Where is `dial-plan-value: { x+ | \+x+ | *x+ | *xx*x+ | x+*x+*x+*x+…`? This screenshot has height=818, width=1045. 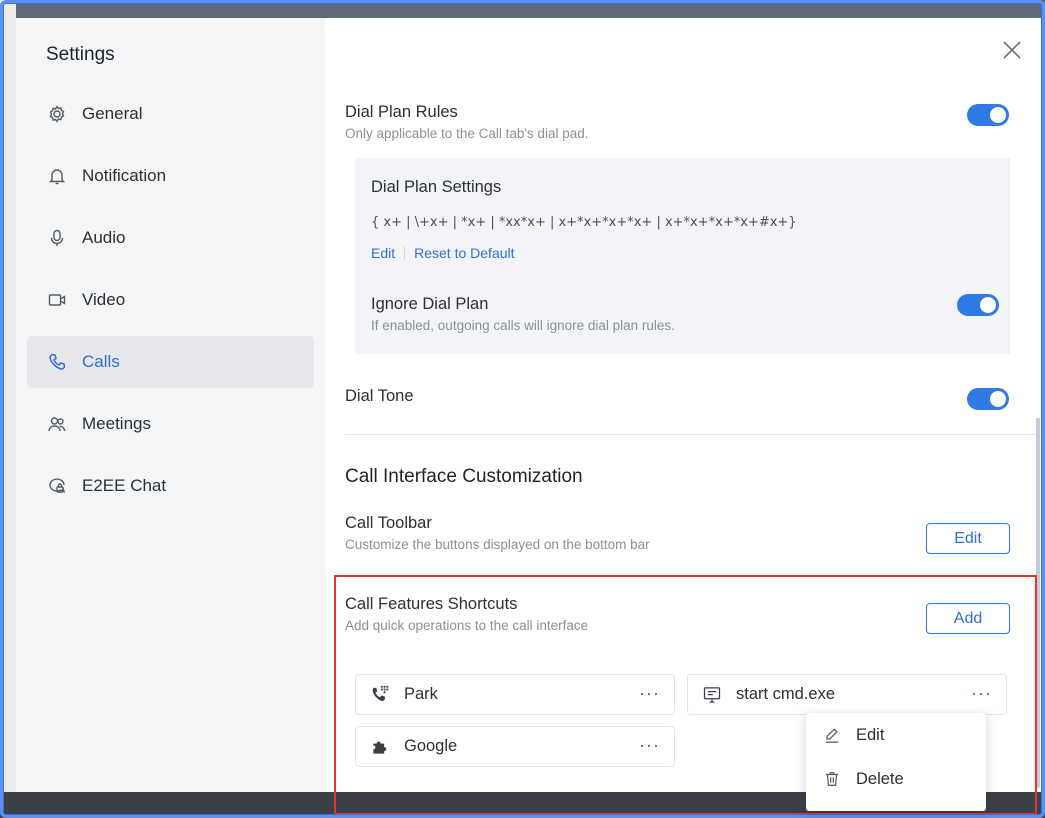
dial-plan-value: { x+ | \+x+ | *x+ | *xx*x+ | x+*x+*x+*x+… is located at coordinates (584, 222).